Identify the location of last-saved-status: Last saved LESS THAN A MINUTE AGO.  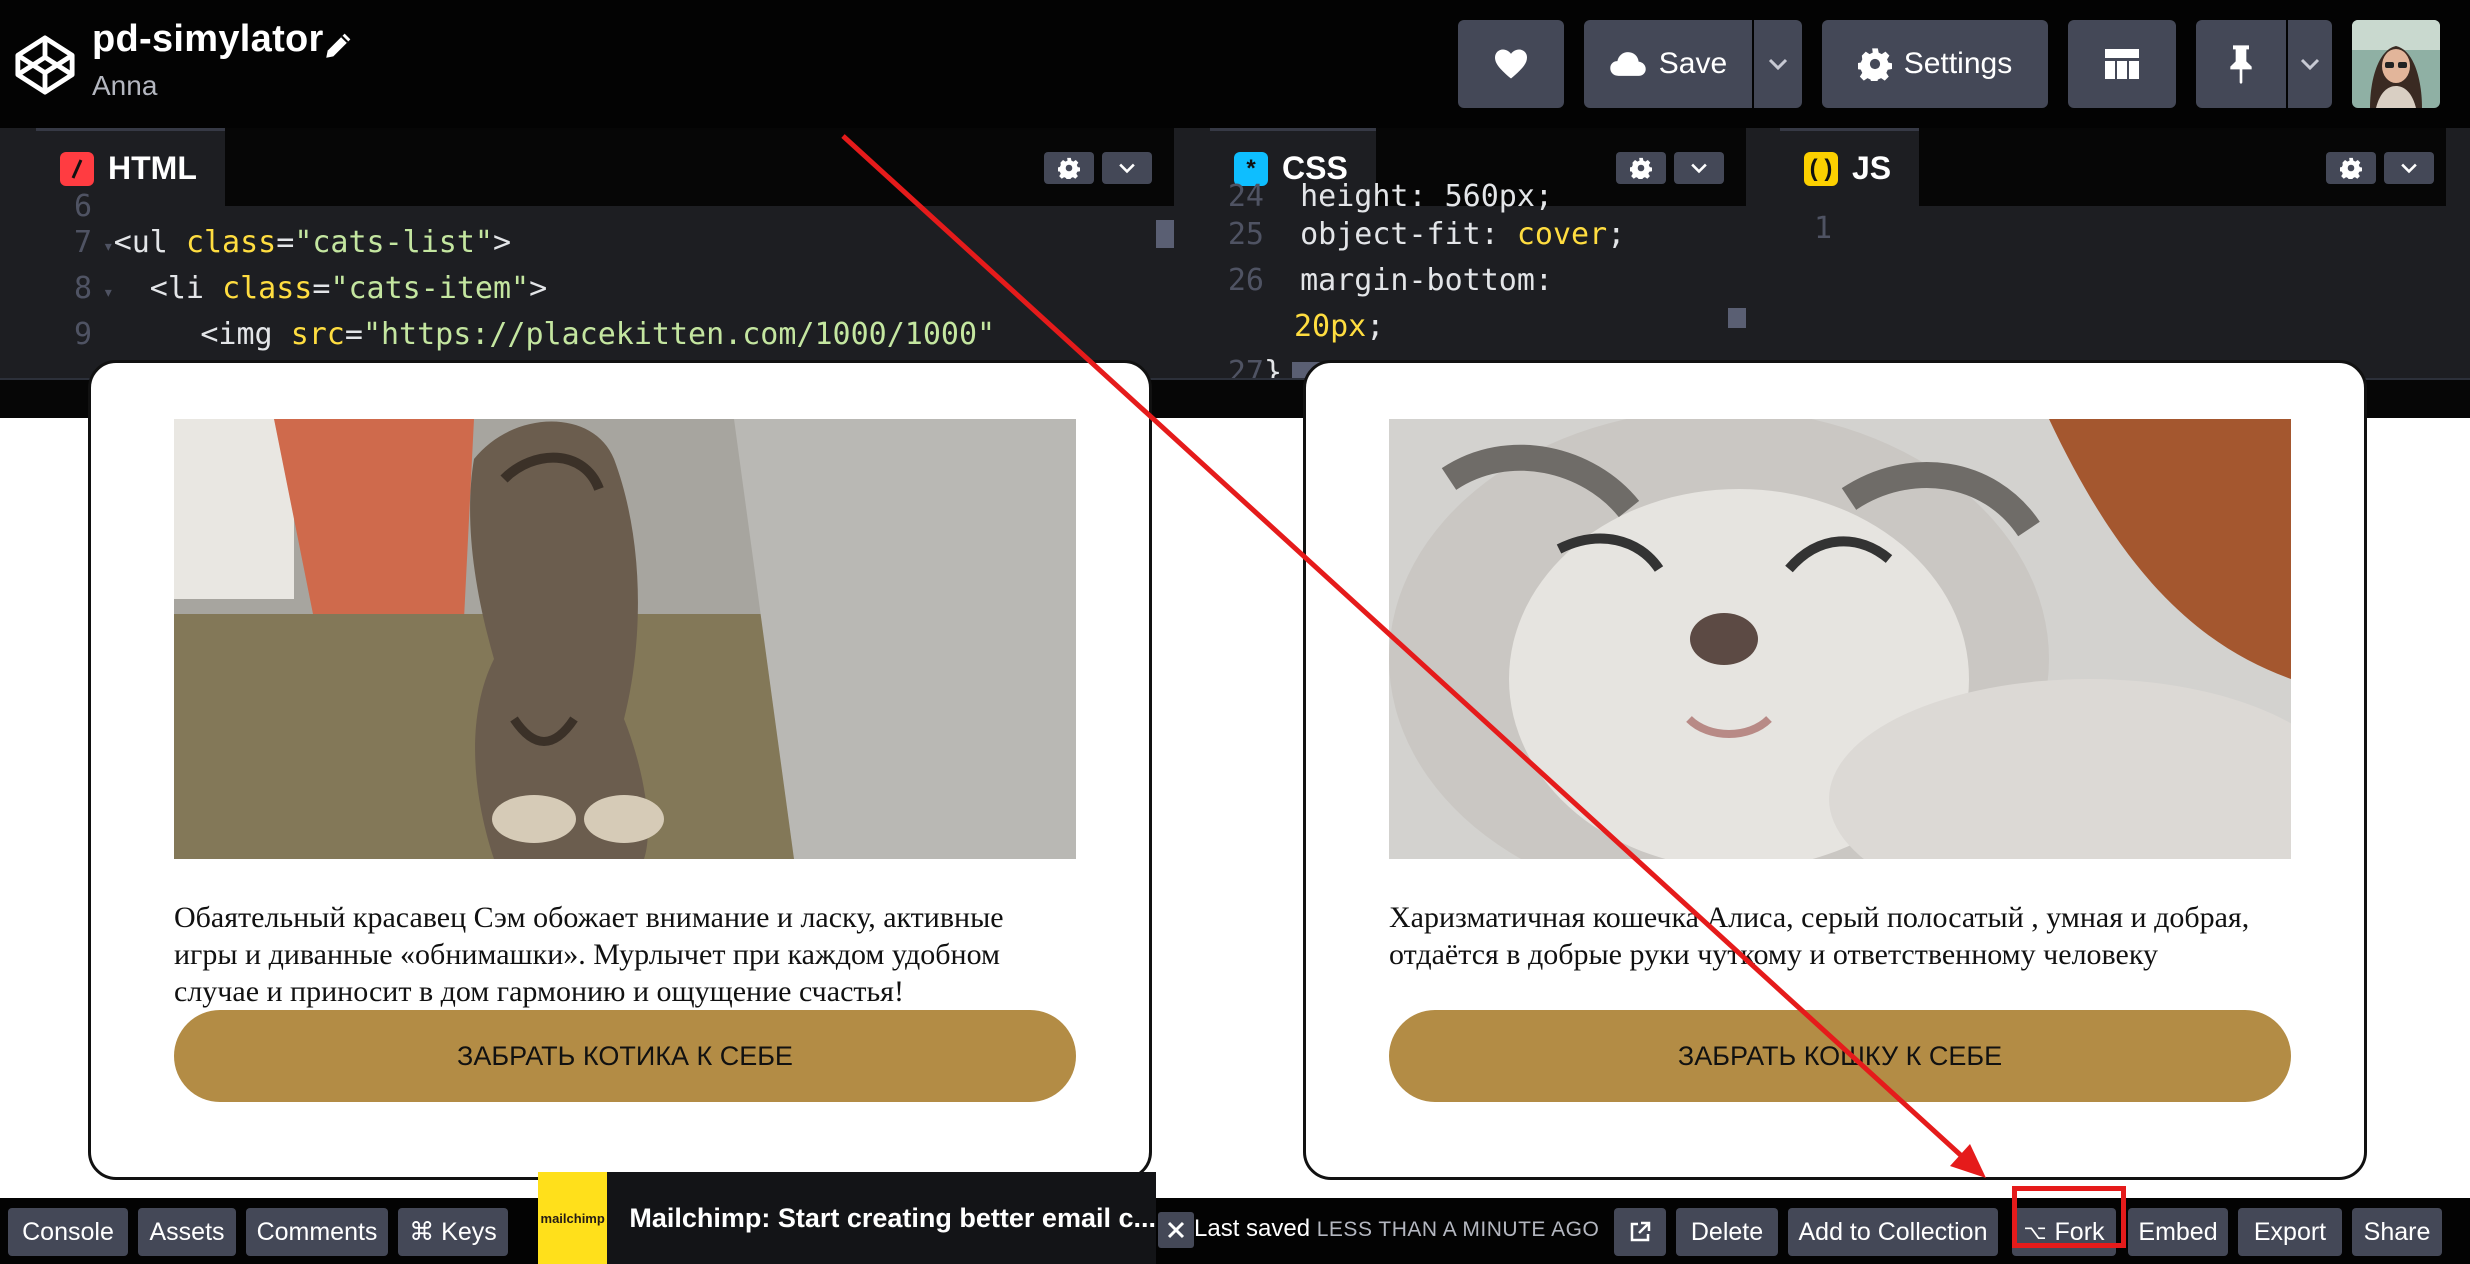
(1396, 1229).